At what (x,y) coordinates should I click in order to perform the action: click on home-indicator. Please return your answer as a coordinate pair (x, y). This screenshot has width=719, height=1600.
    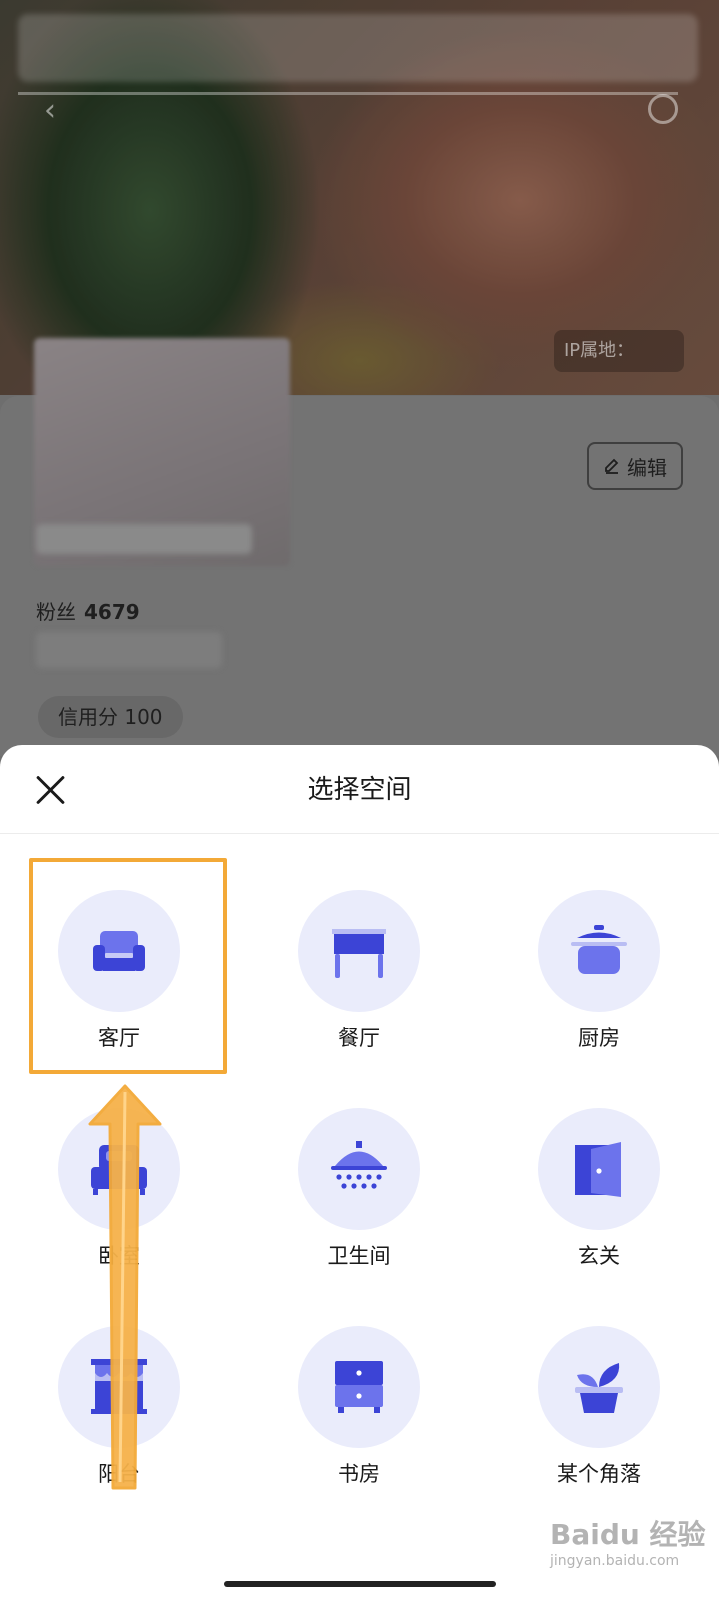
    Looking at the image, I should click on (360, 1584).